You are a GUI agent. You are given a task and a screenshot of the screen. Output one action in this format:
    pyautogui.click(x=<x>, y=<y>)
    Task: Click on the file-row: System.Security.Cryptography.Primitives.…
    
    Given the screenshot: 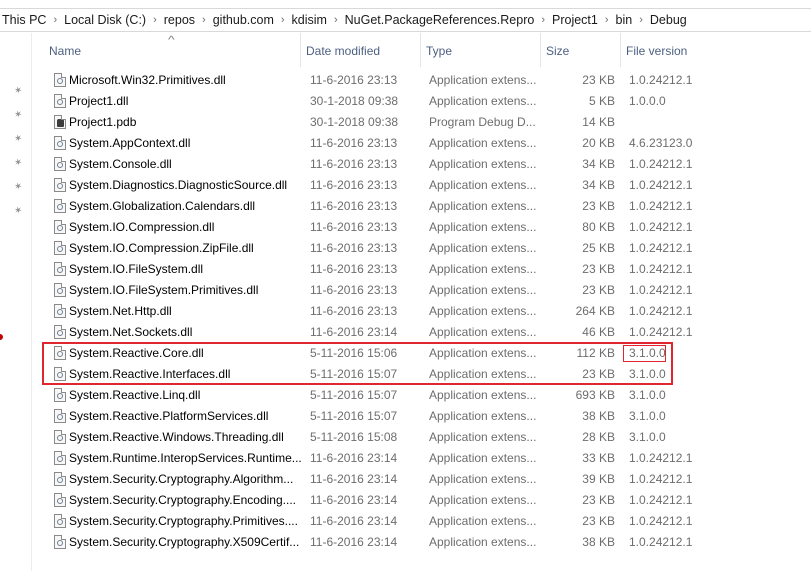 What is the action you would take?
    pyautogui.click(x=427, y=521)
    